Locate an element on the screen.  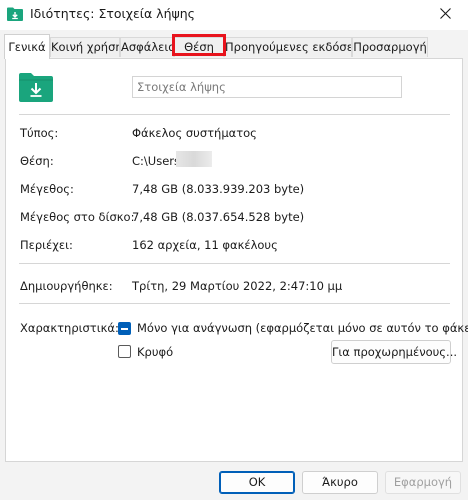
apply-button: Εφαρμογή is located at coordinates (423, 482).